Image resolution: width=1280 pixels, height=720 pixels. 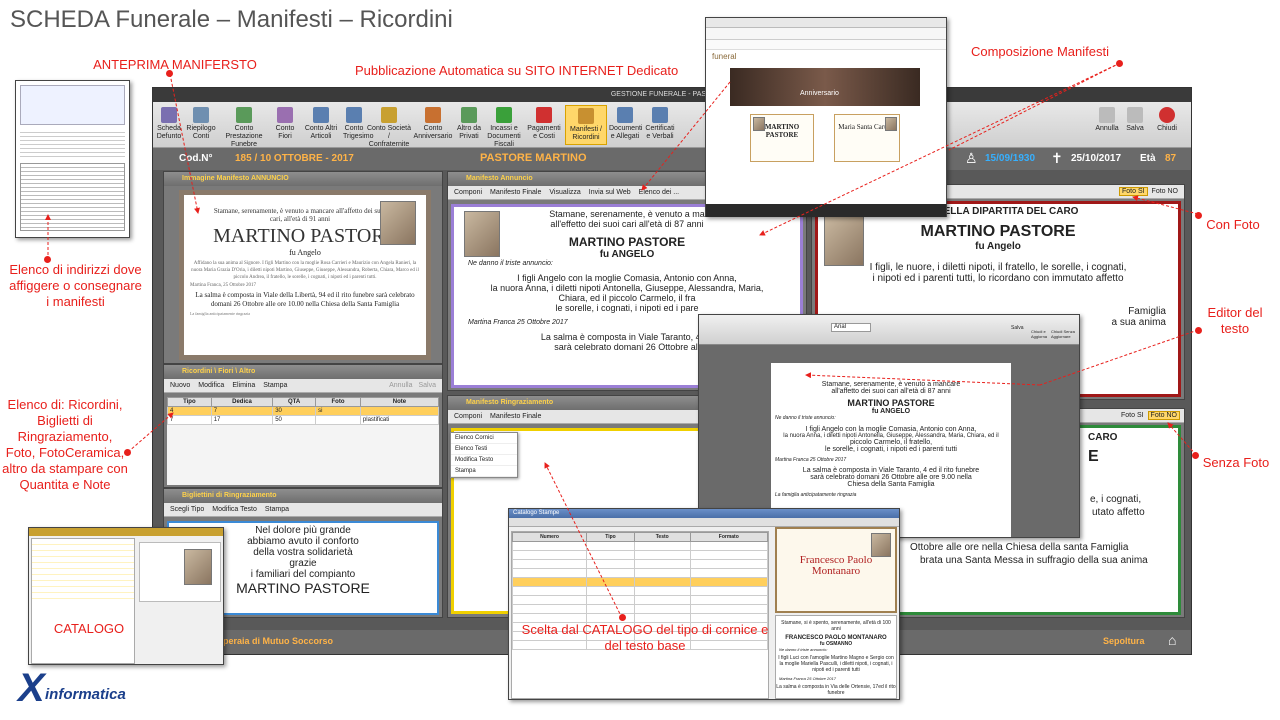 I want to click on ric-tb-item-2: Elimina, so click(x=243, y=385).